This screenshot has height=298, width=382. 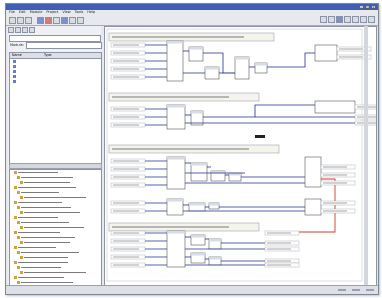 What do you see at coordinates (55, 229) in the screenshot?
I see `project-tree` at bounding box center [55, 229].